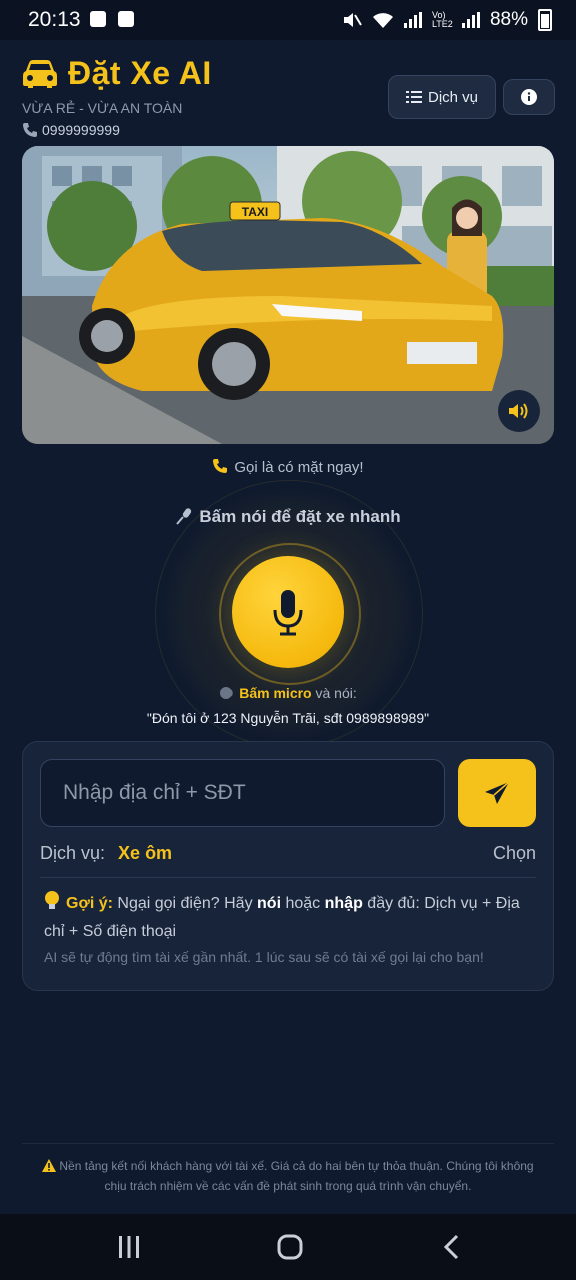  I want to click on taxi-sign-text: TAXI, so click(255, 212).